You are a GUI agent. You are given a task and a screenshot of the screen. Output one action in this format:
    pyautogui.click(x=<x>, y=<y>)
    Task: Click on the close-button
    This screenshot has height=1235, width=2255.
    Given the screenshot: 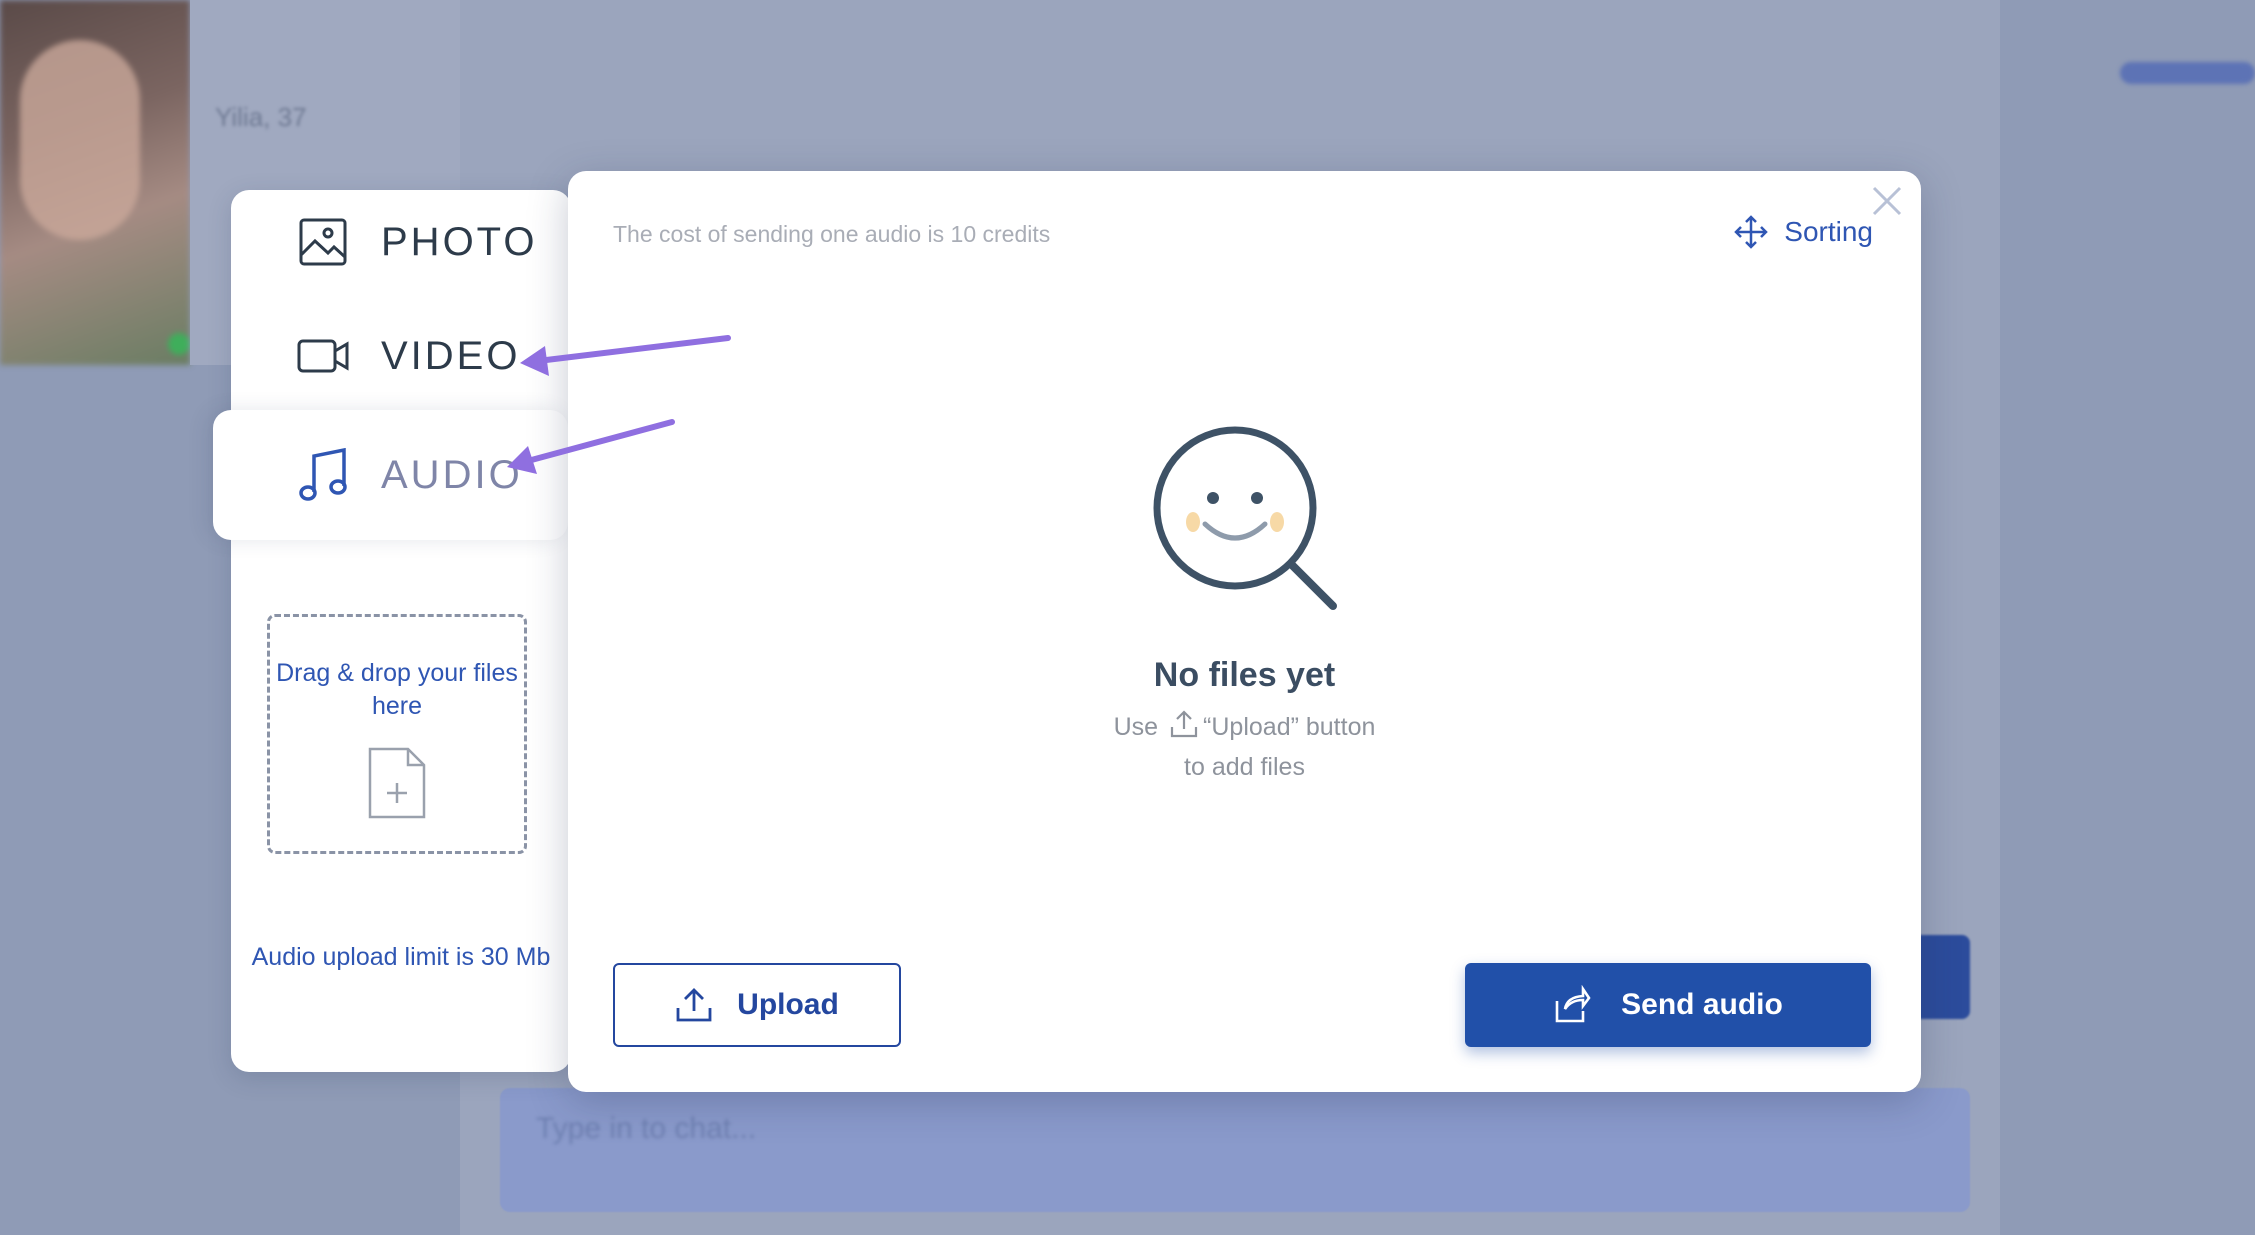 What is the action you would take?
    pyautogui.click(x=1887, y=201)
    